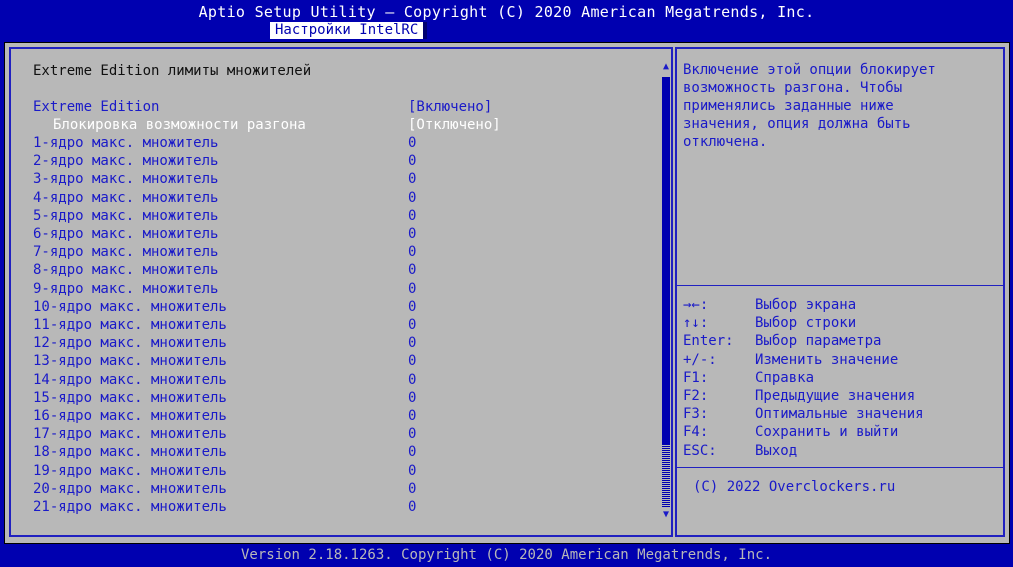 The height and width of the screenshot is (567, 1013). Describe the element at coordinates (454, 125) in the screenshot. I see `setting-value: [Отключено]` at that location.